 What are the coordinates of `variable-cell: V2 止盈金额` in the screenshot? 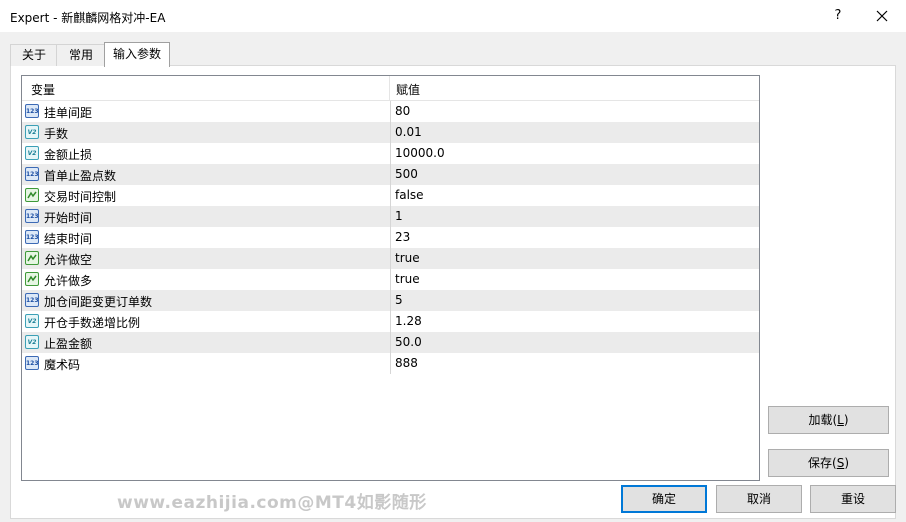 It's located at (205, 342).